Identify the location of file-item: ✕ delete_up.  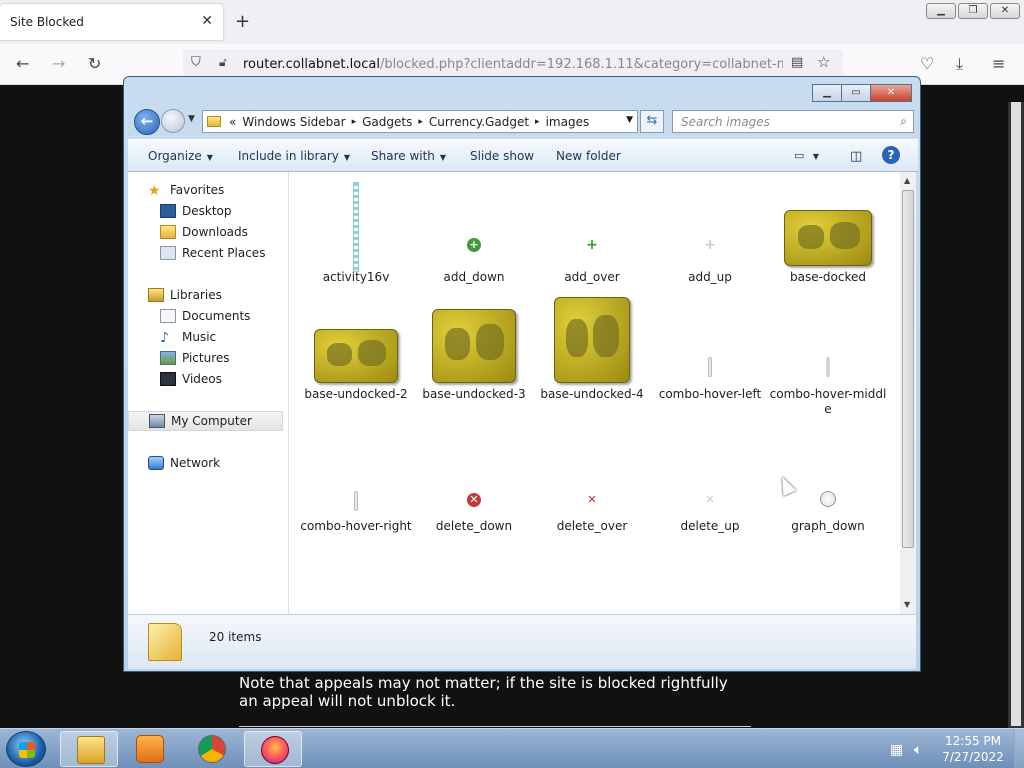
(710, 479).